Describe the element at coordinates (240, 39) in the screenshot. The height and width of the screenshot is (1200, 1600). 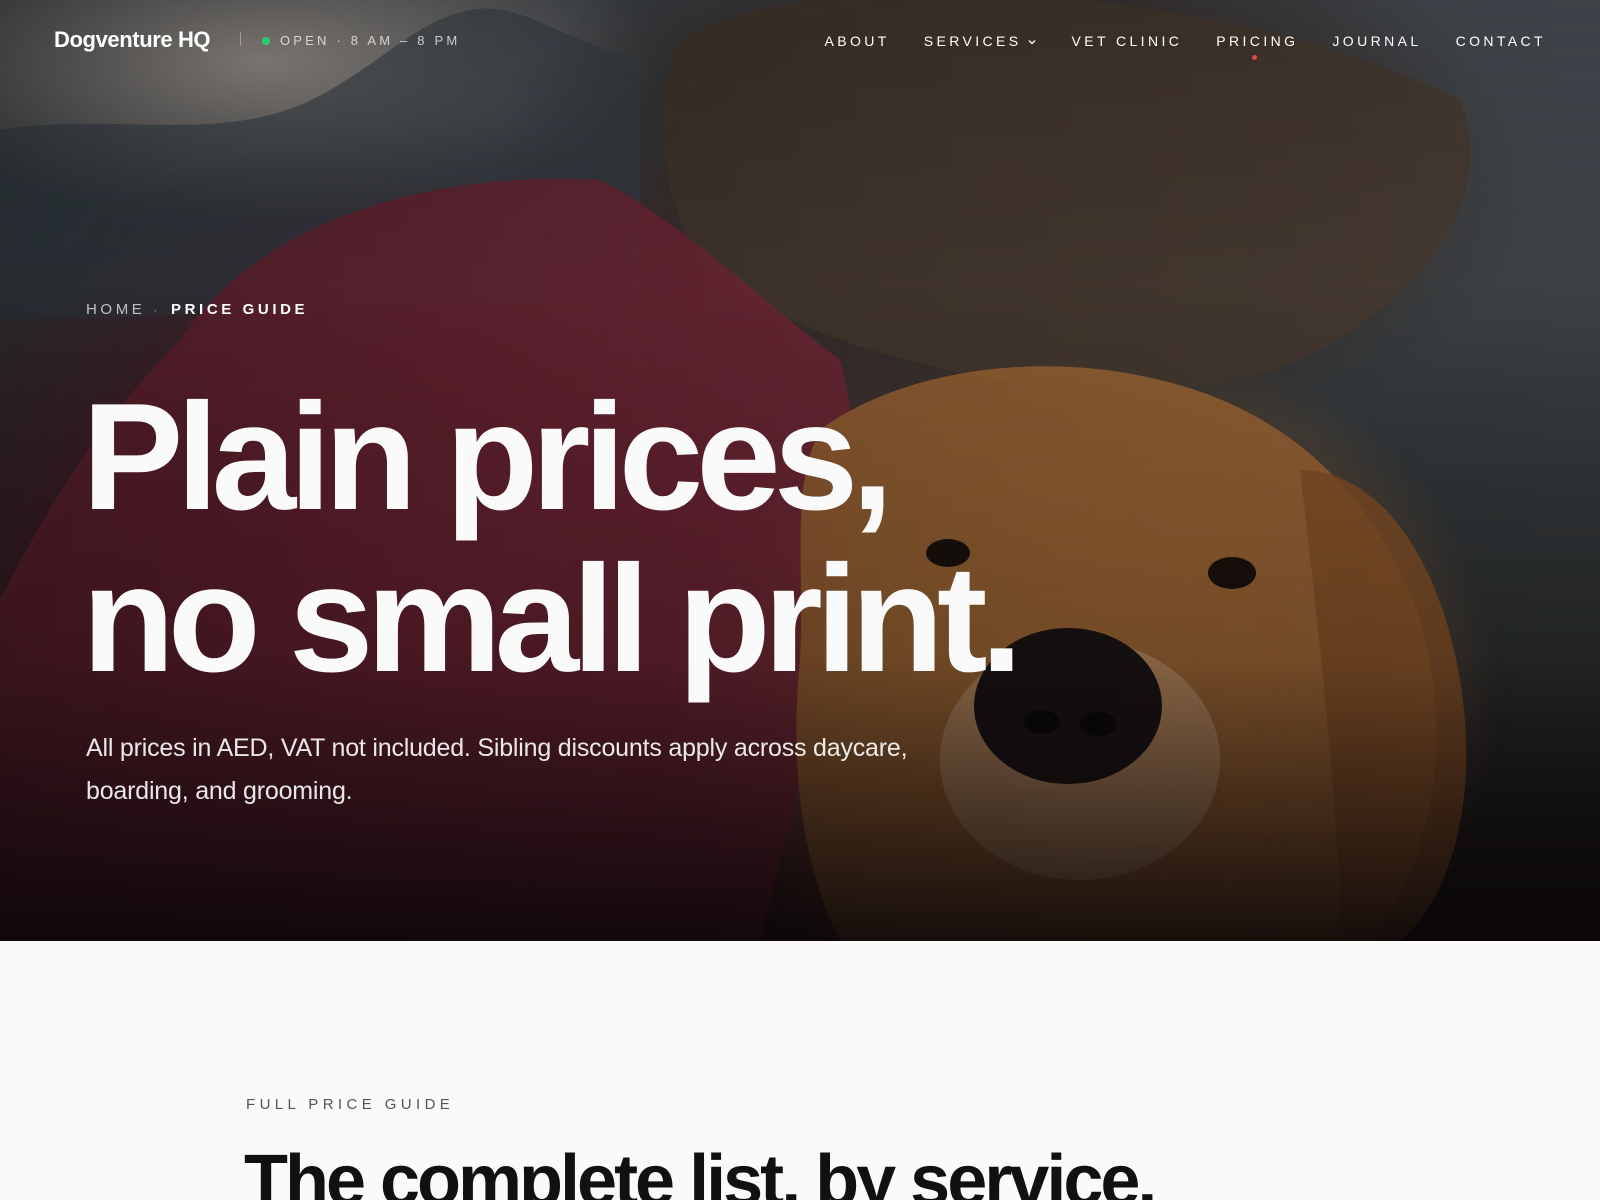
I see `brand-divider` at that location.